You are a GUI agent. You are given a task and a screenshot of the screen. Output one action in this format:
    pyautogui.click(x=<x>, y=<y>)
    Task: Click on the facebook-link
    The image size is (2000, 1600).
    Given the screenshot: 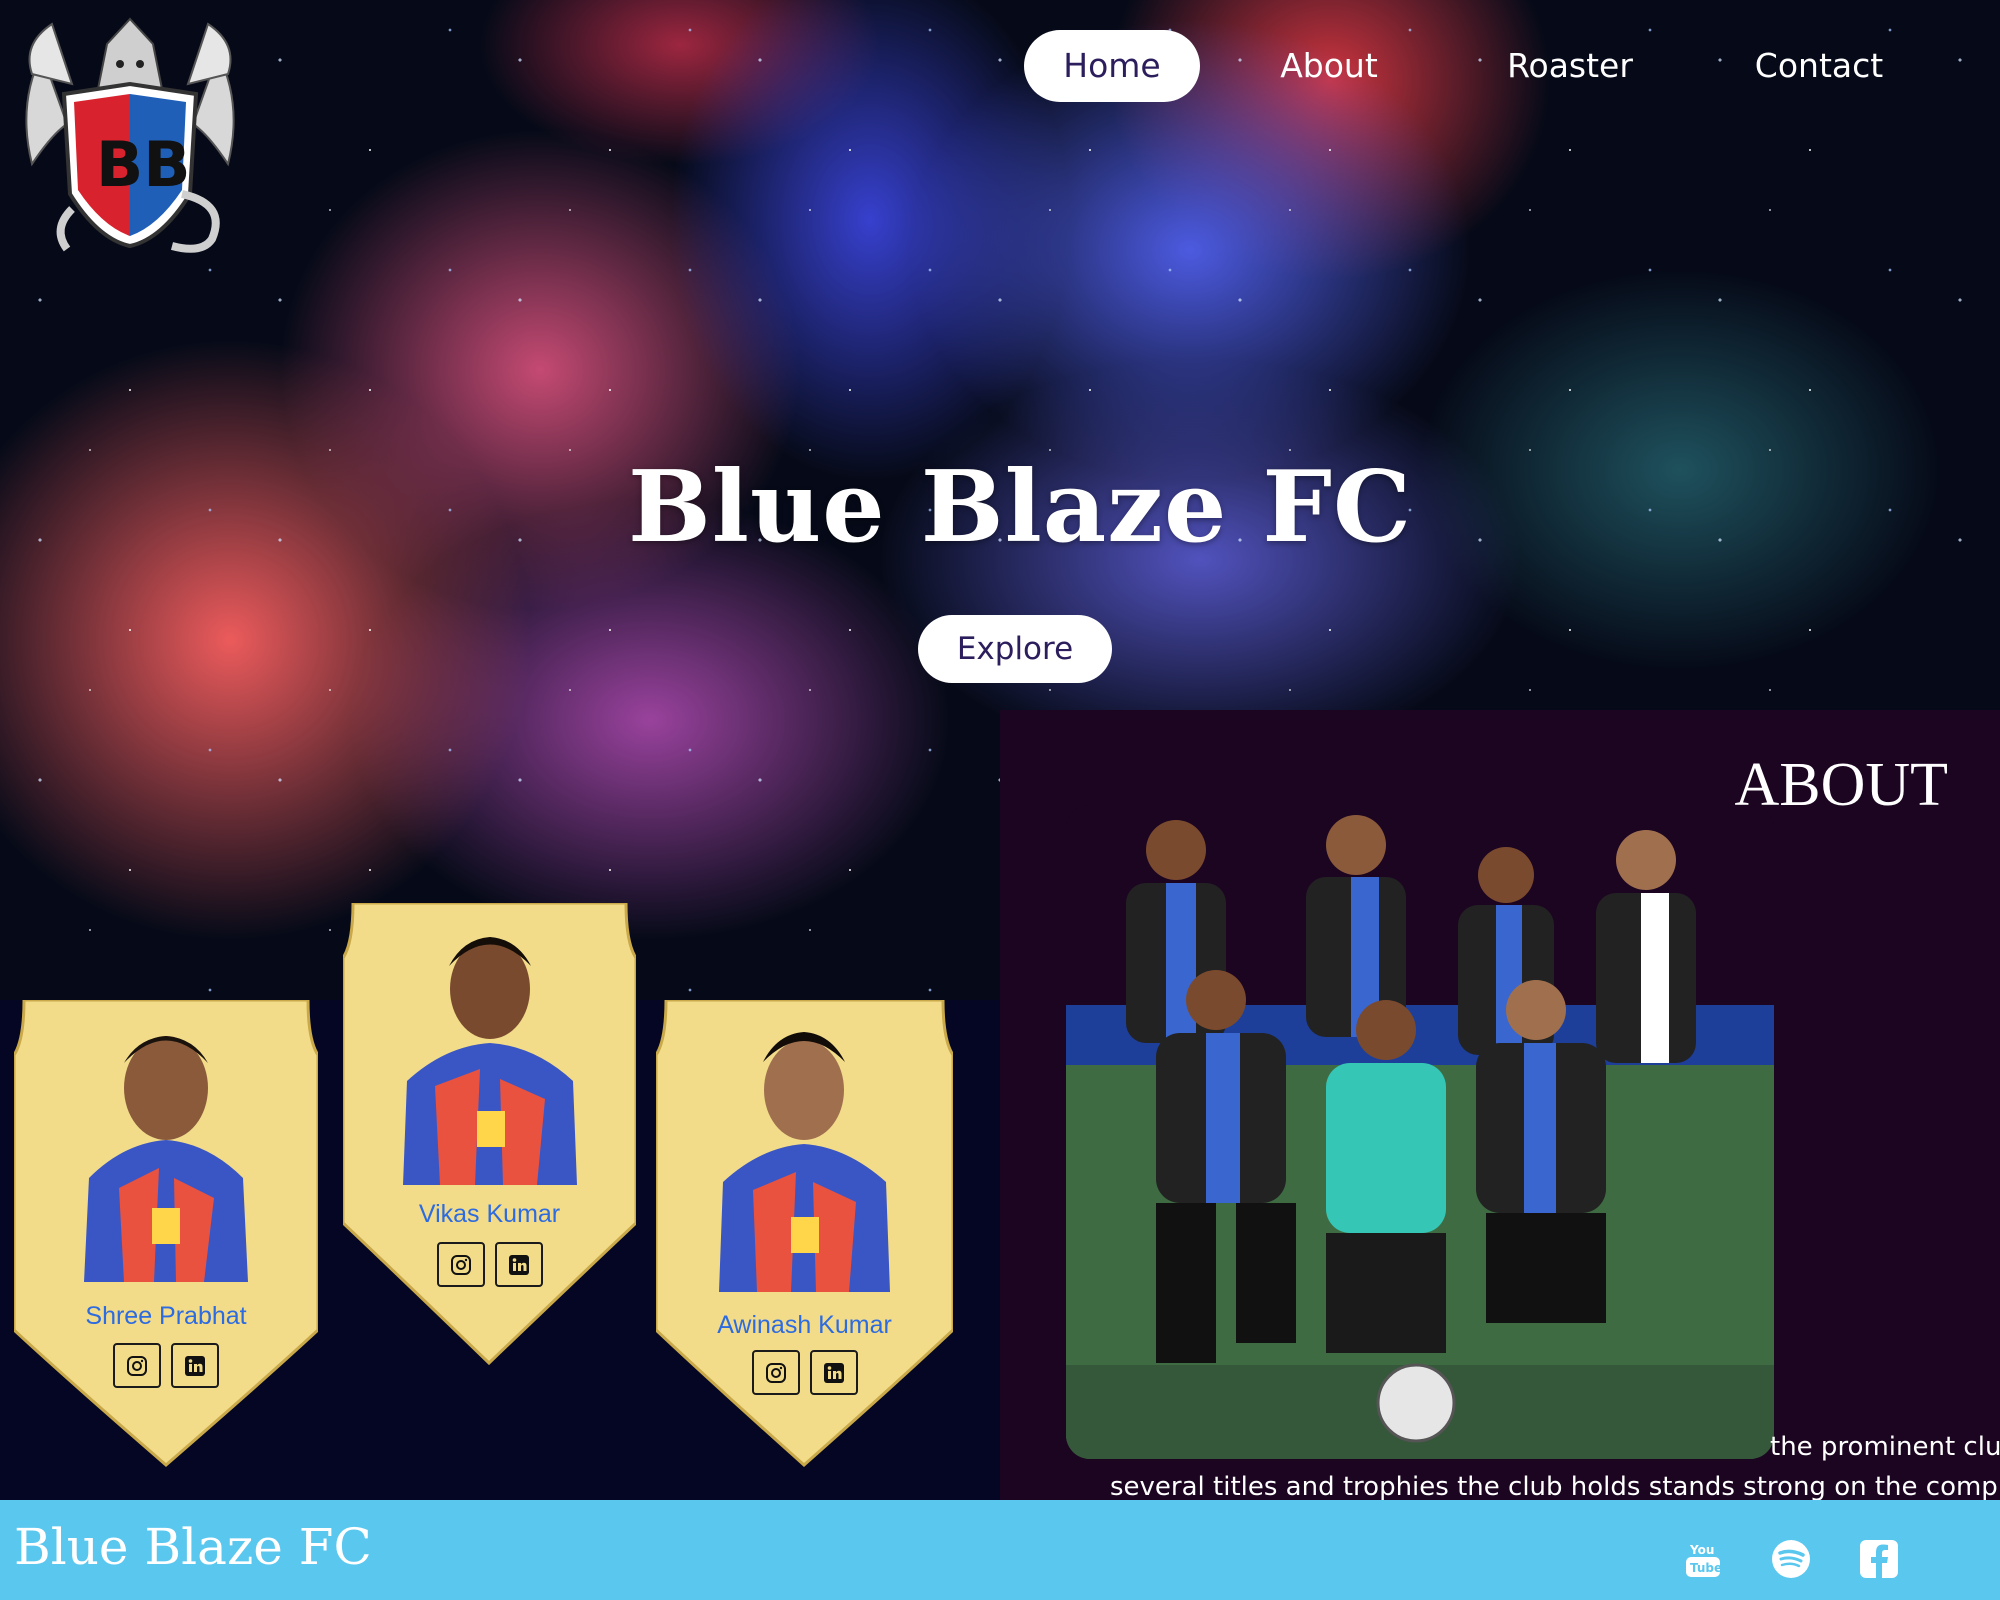 What is the action you would take?
    pyautogui.click(x=1879, y=1559)
    